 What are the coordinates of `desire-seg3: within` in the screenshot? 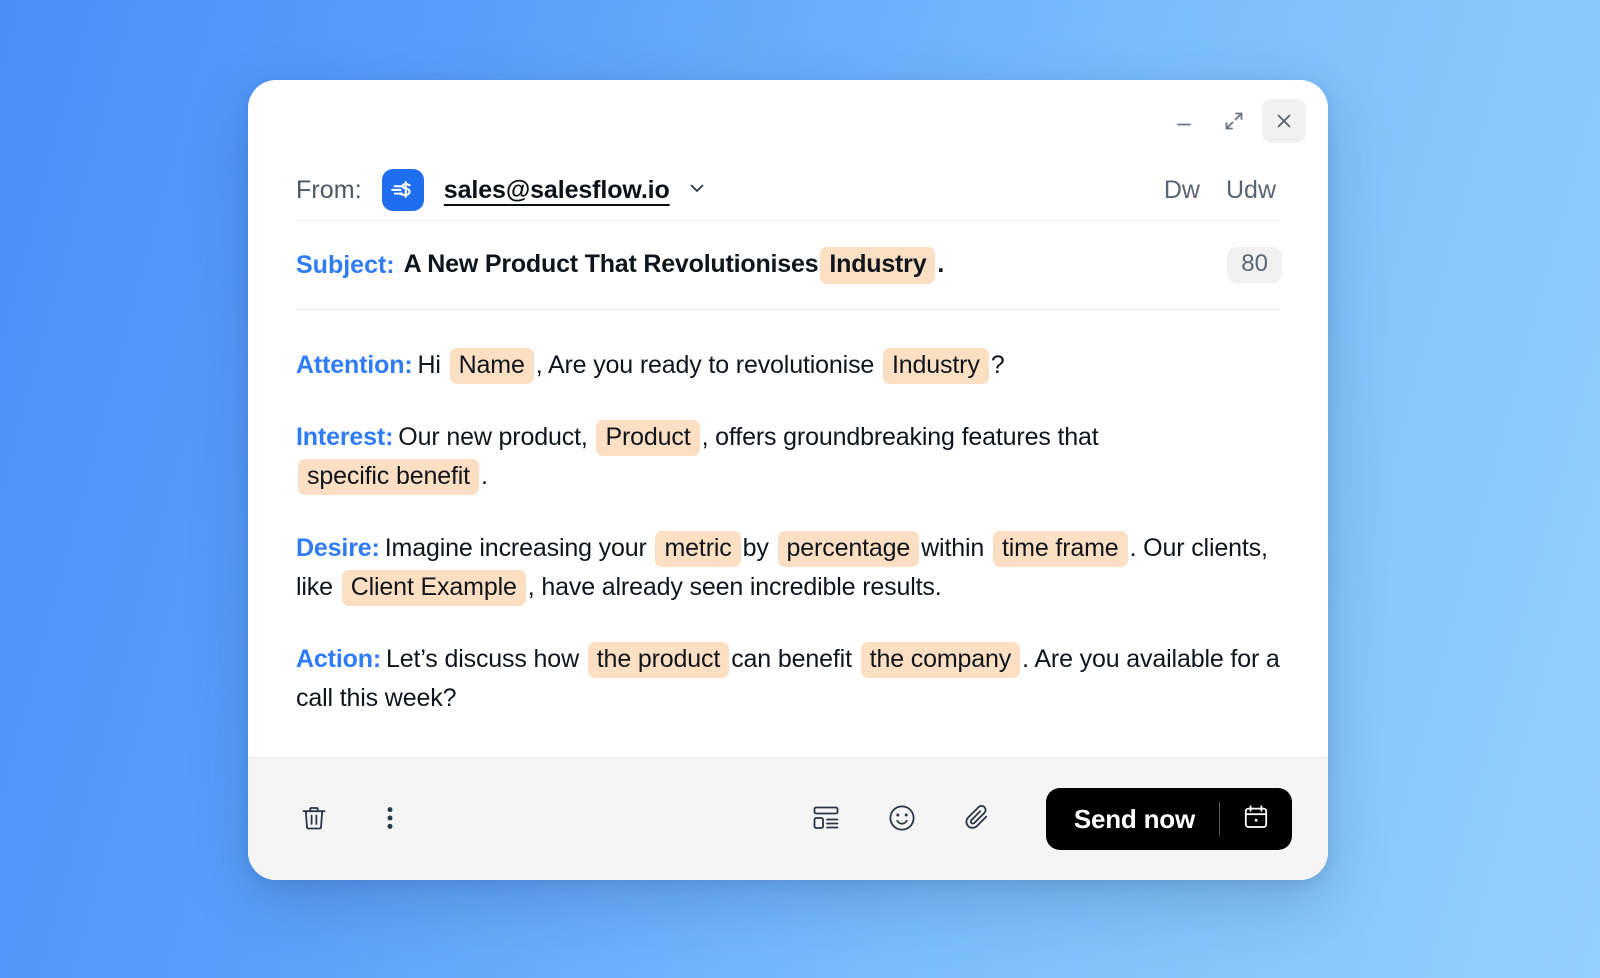 It's located at (953, 547).